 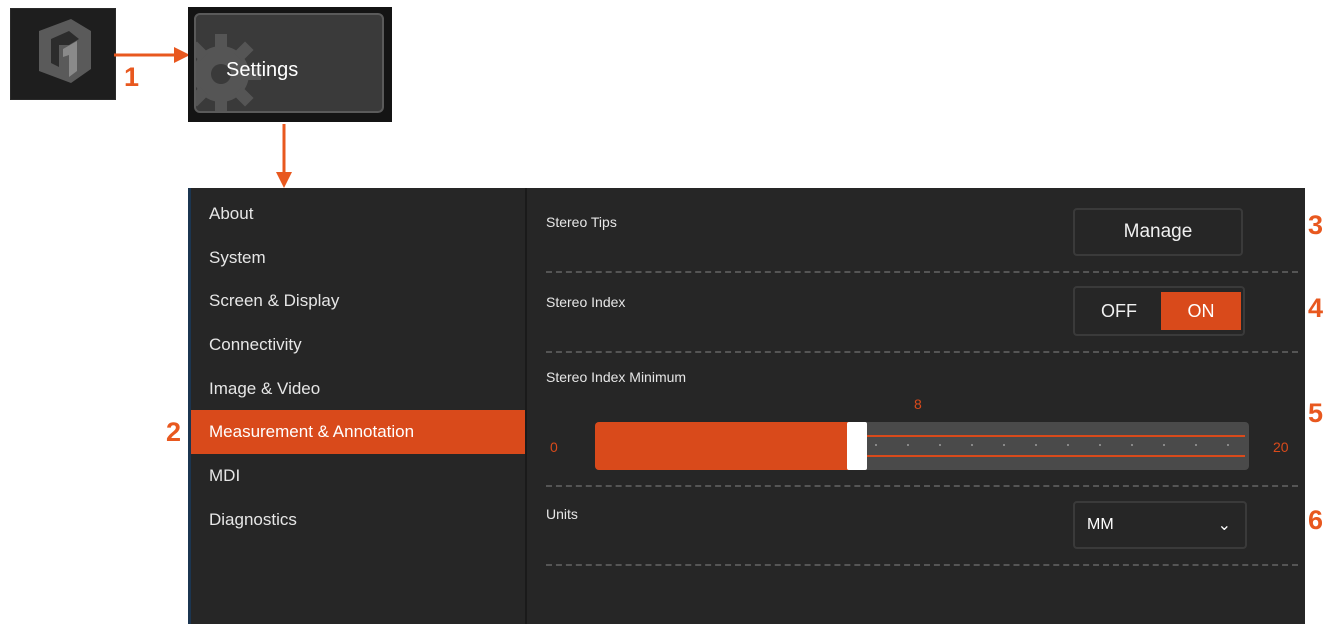 I want to click on stereo-index-minimum-label: Stereo Index Minimum, so click(x=616, y=377).